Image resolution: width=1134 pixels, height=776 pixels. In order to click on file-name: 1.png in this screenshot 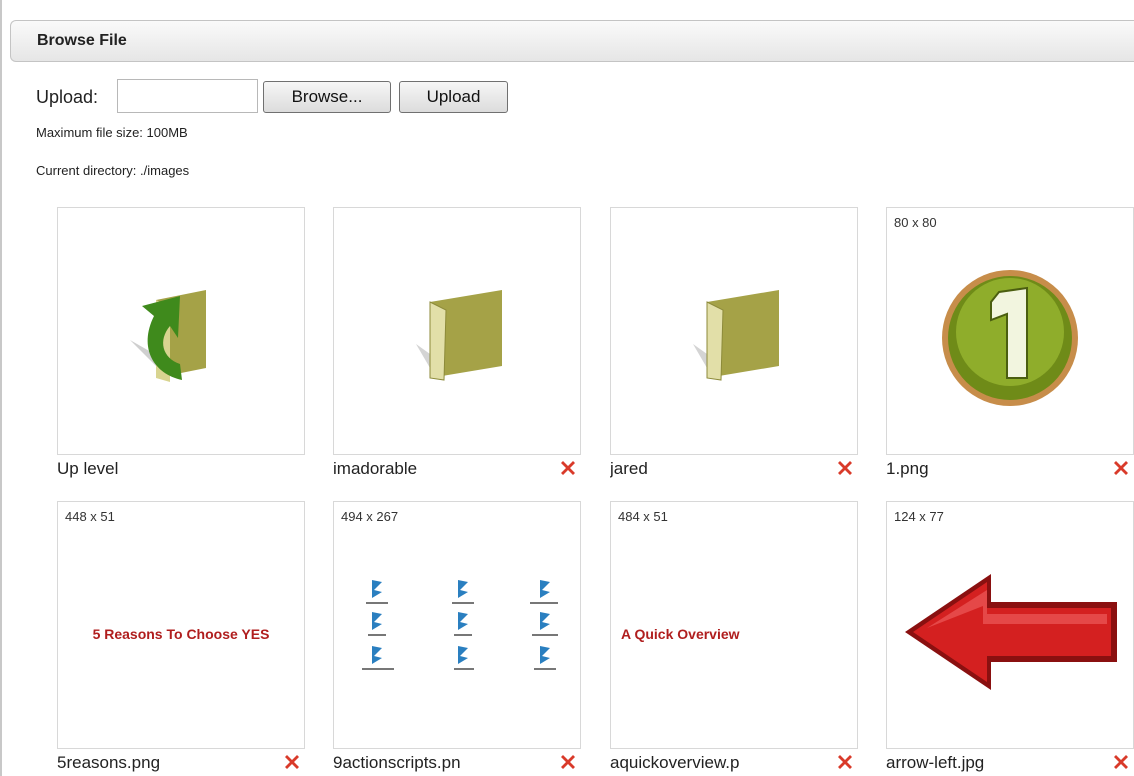, I will do `click(991, 469)`.